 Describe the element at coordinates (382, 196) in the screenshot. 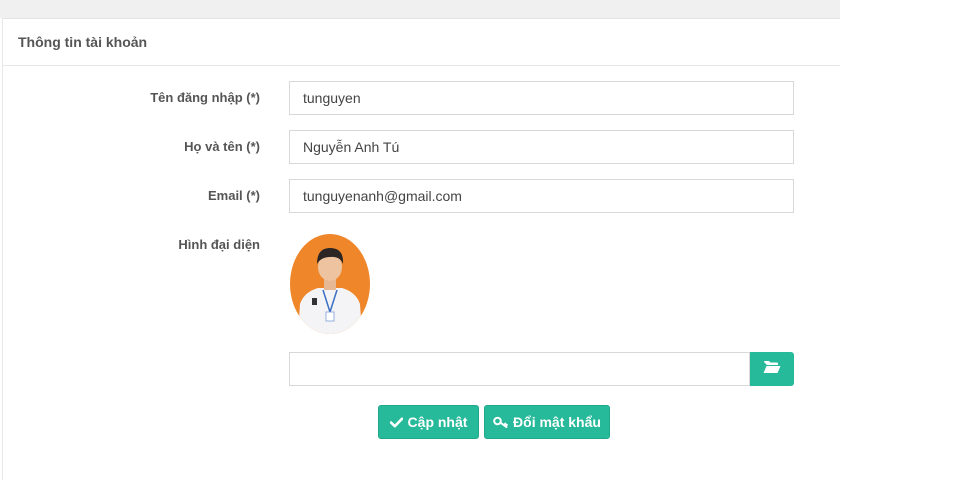

I see `email-value: tunguyenanh@gmail.com` at that location.